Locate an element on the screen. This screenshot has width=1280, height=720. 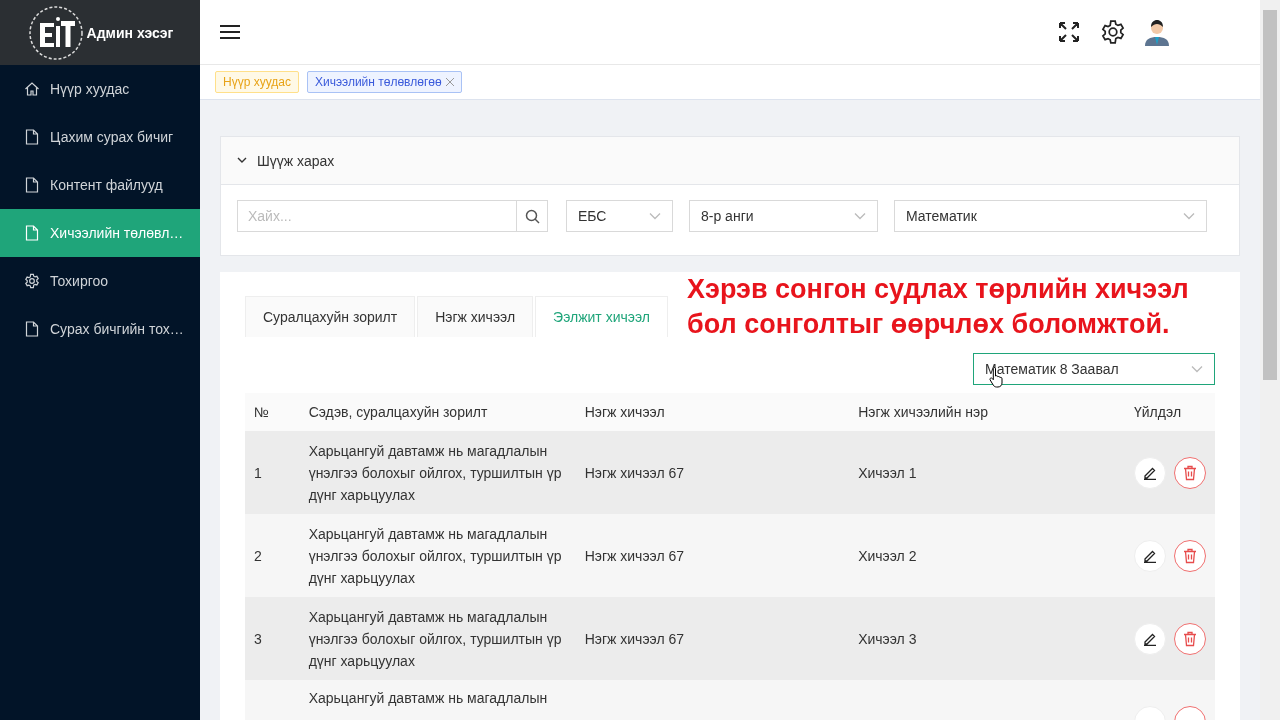
table-cell: Хичээл 1 is located at coordinates (887, 472).